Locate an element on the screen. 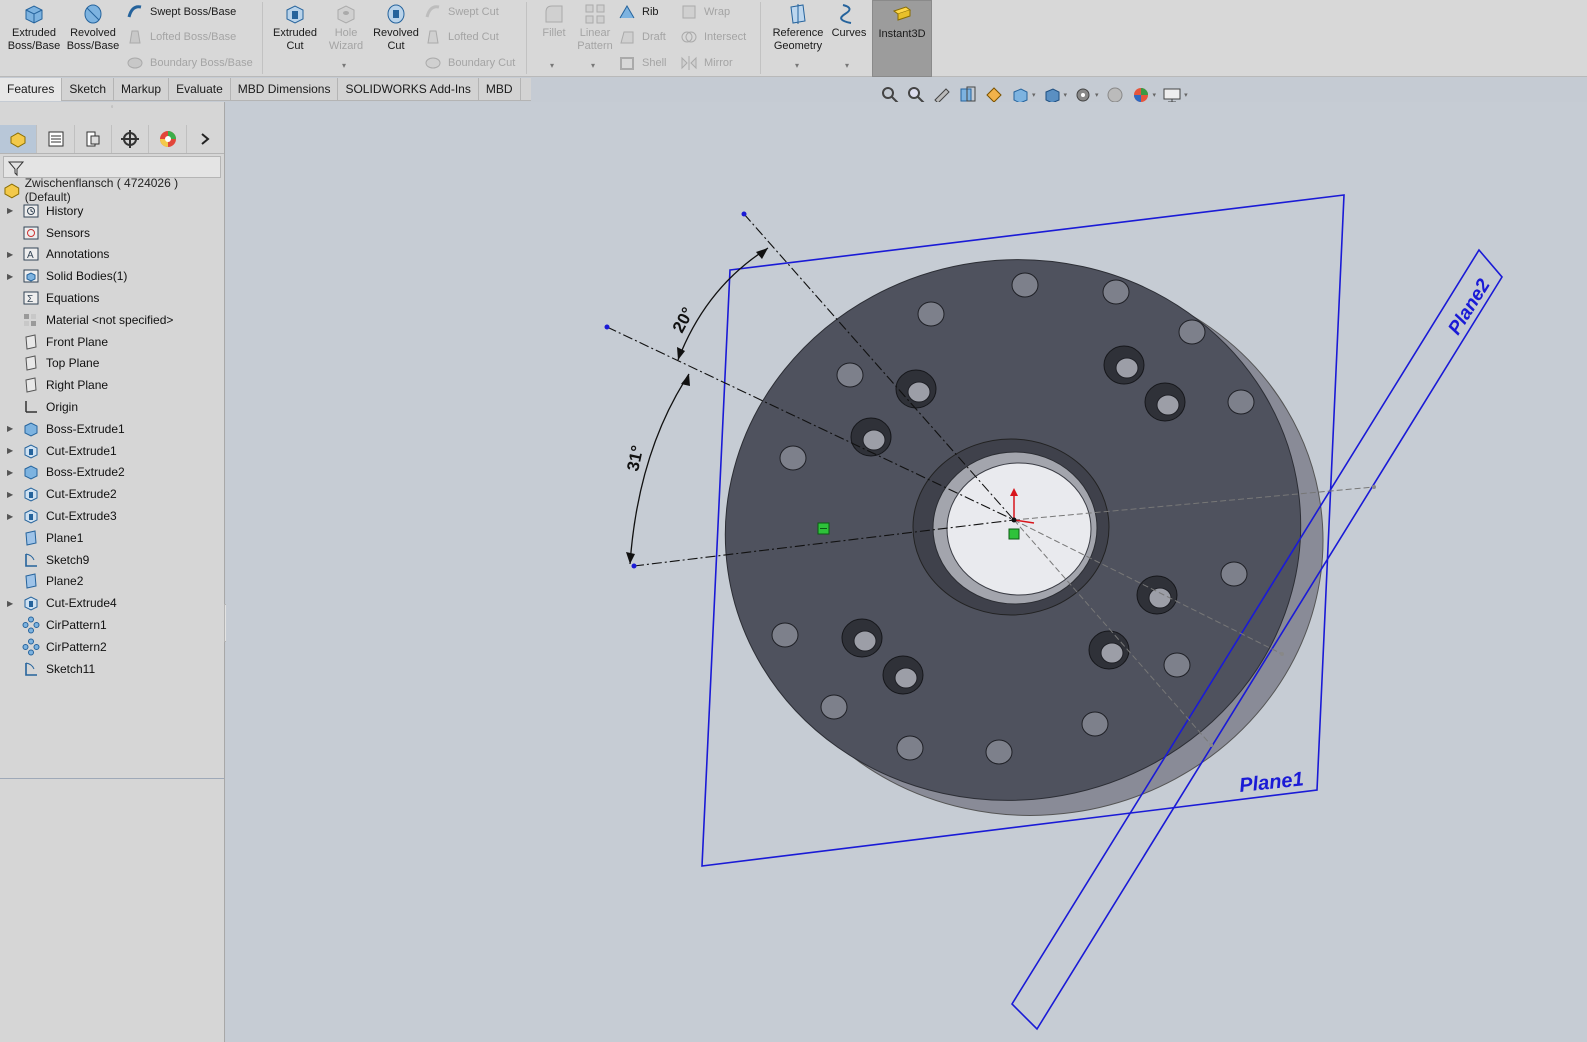  tree-item-boss-extrude2: ▶ Boss-Extrude2 is located at coordinates (112, 473).